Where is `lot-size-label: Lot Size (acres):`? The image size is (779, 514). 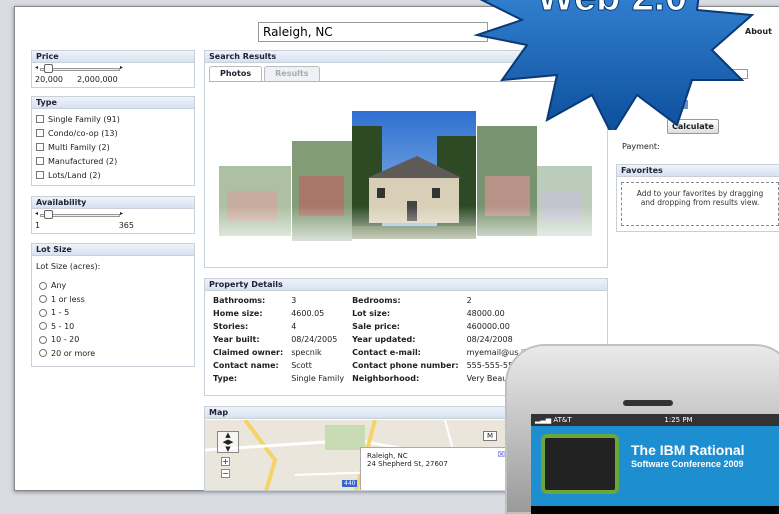 lot-size-label: Lot Size (acres): is located at coordinates (68, 266).